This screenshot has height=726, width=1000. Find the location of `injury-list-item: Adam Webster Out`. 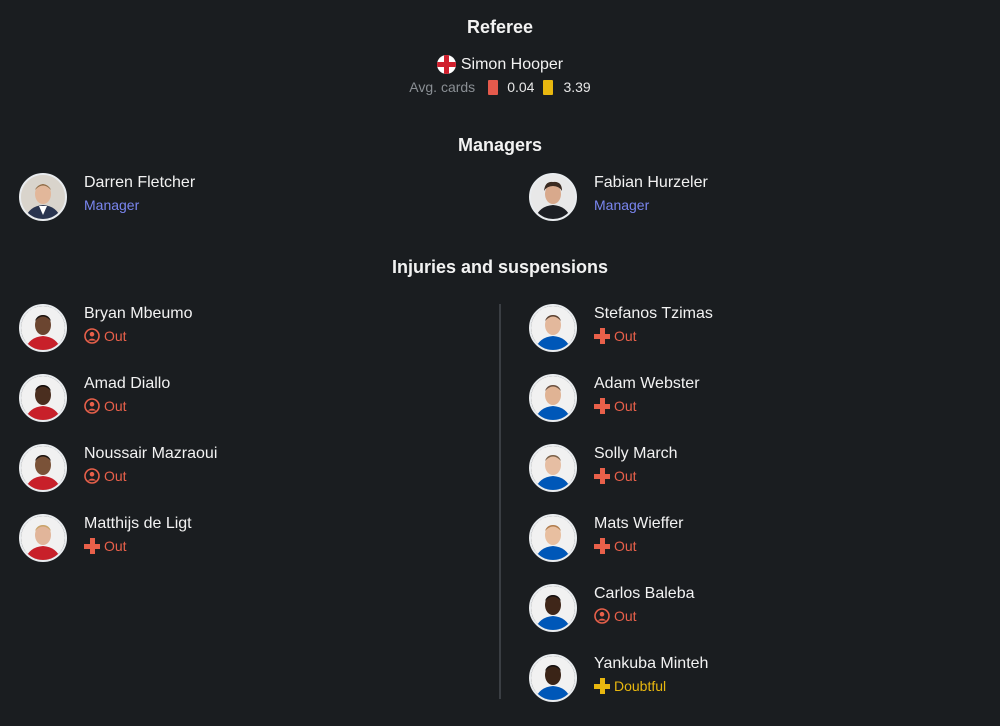

injury-list-item: Adam Webster Out is located at coordinates (719, 398).